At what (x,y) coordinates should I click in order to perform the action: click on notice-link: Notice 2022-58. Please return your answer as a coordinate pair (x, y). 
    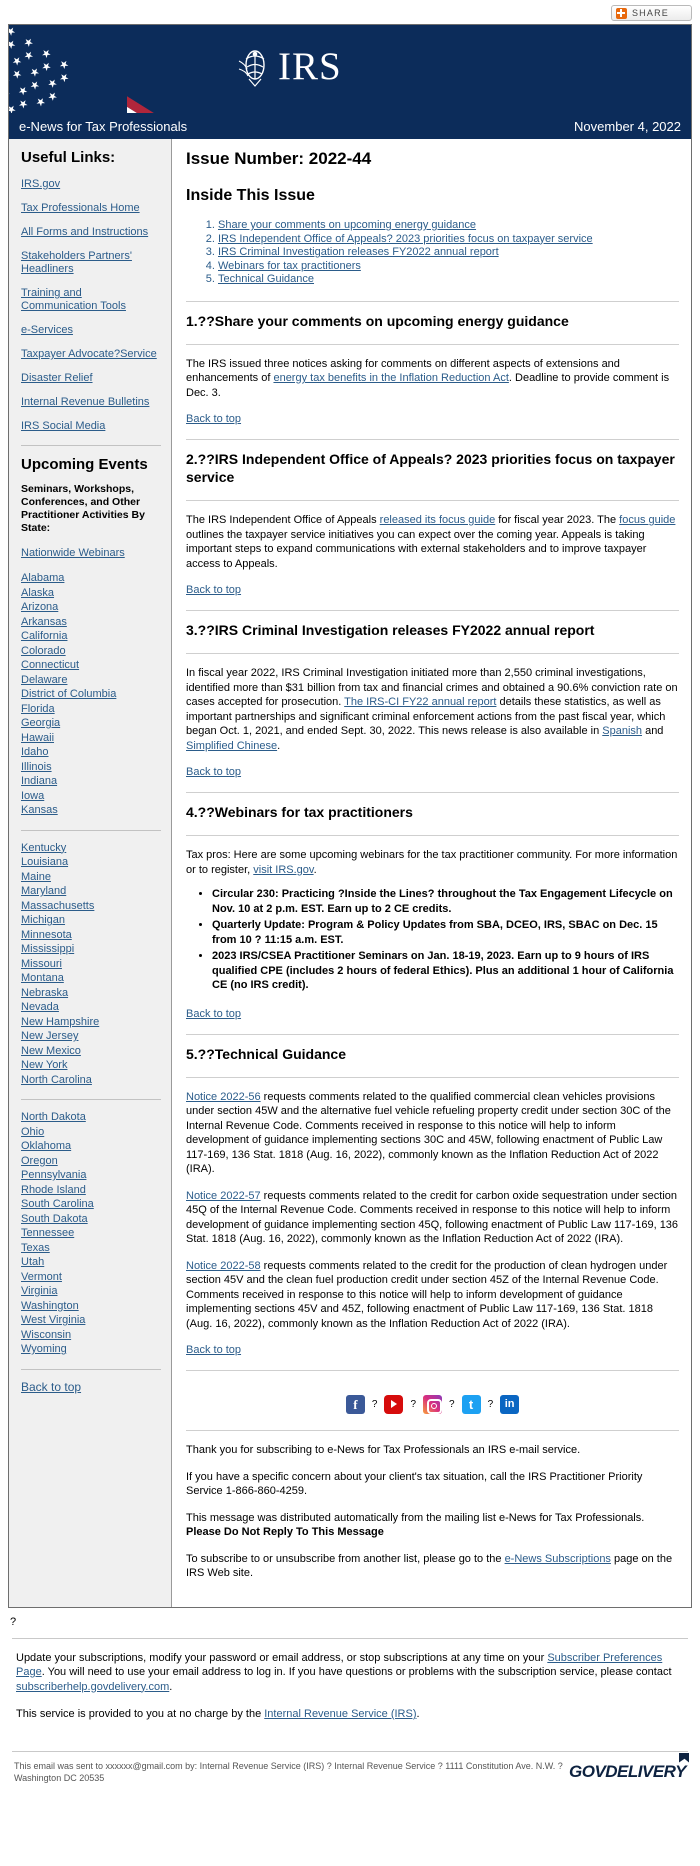
    Looking at the image, I should click on (223, 1266).